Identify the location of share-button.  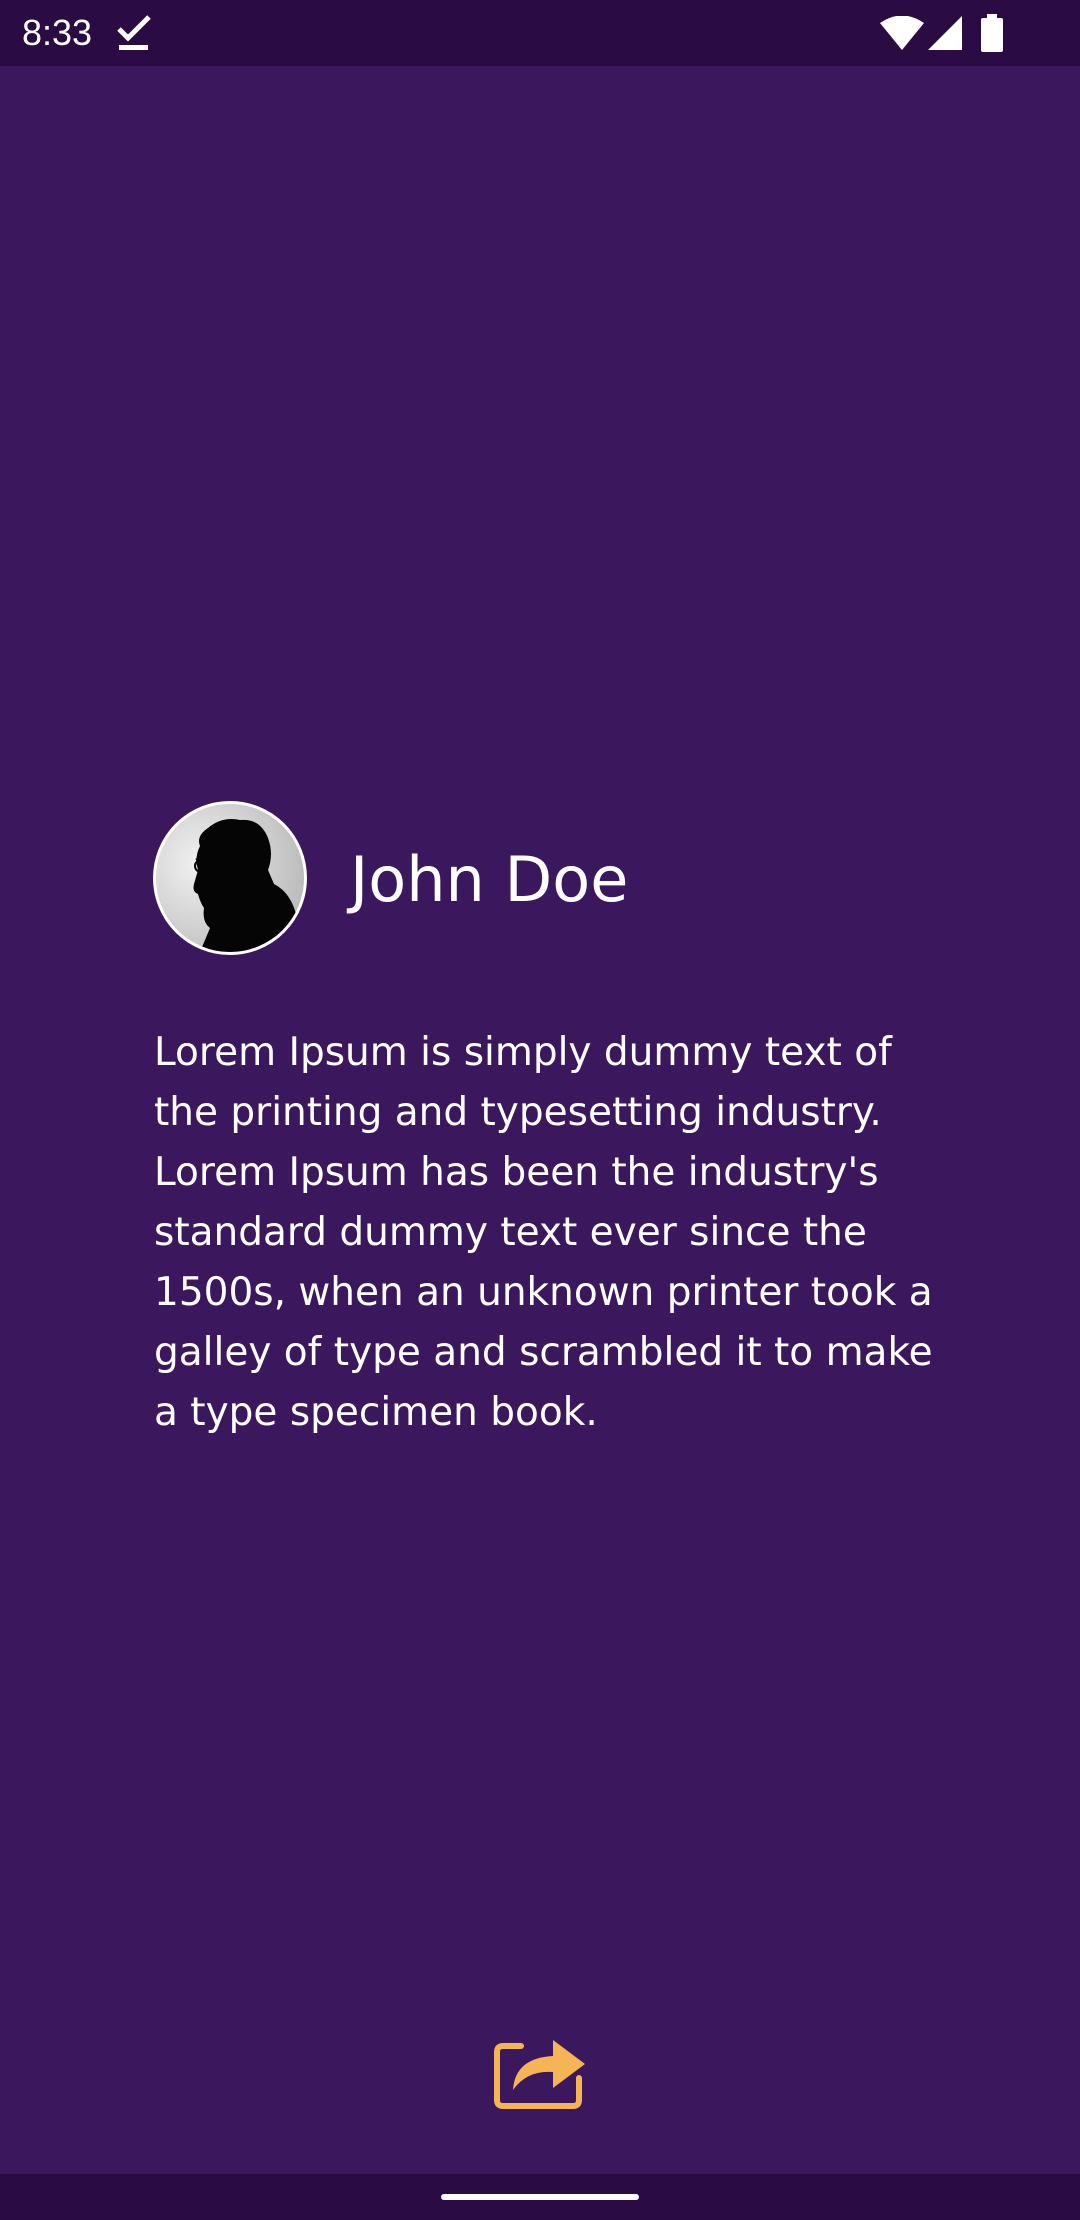
(540, 2064).